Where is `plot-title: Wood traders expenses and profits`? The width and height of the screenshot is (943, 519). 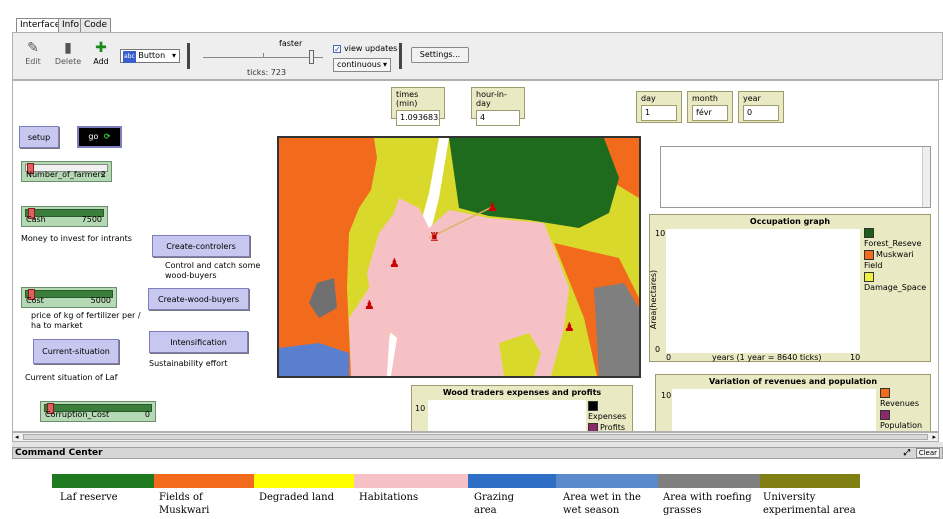 plot-title: Wood traders expenses and profits is located at coordinates (522, 392).